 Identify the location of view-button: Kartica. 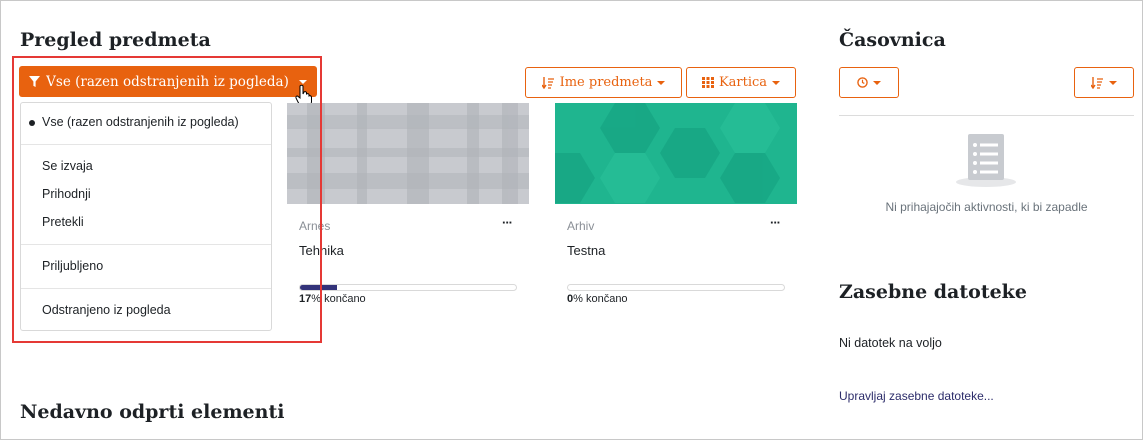
(741, 82).